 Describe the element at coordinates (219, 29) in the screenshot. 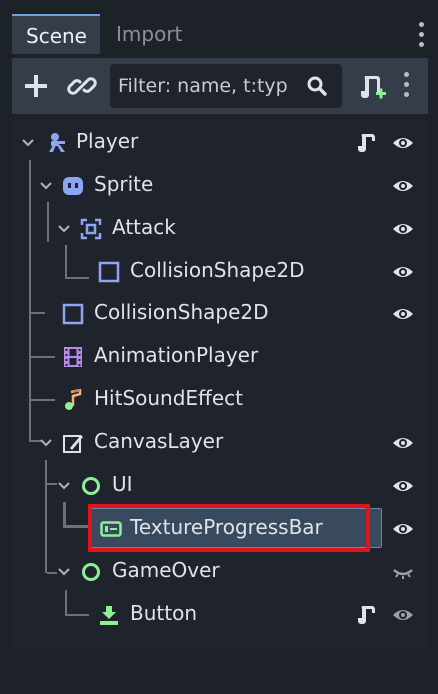

I see `dock-tab-bar: Scene Import` at that location.